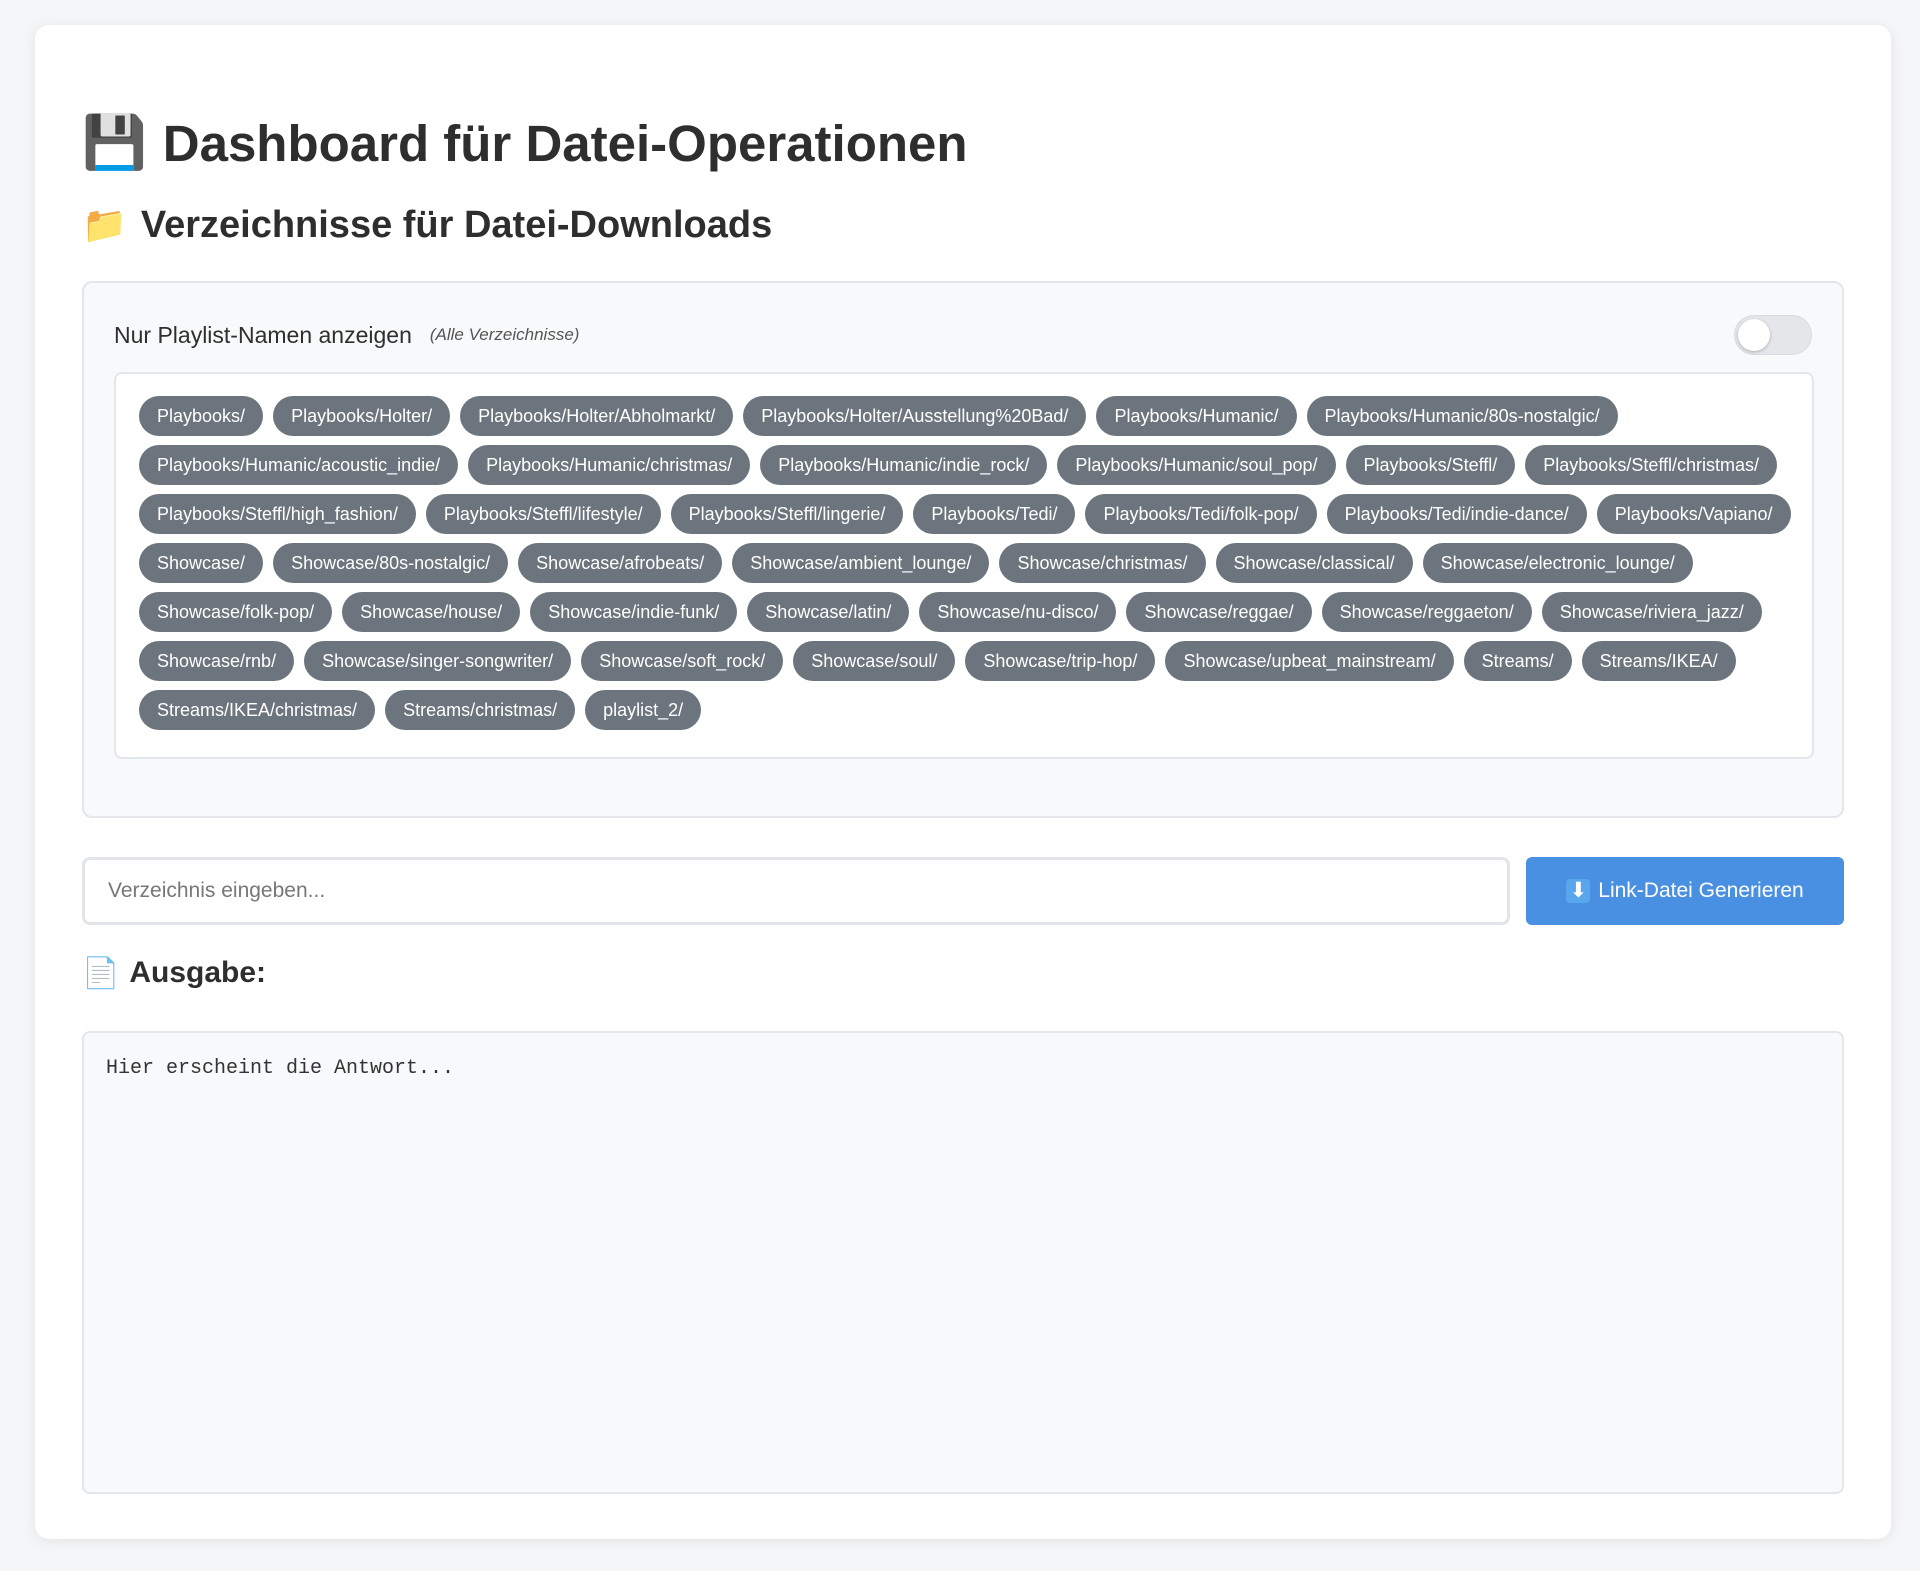  What do you see at coordinates (1578, 891) in the screenshot?
I see `download-arrow-icon: ⬇` at bounding box center [1578, 891].